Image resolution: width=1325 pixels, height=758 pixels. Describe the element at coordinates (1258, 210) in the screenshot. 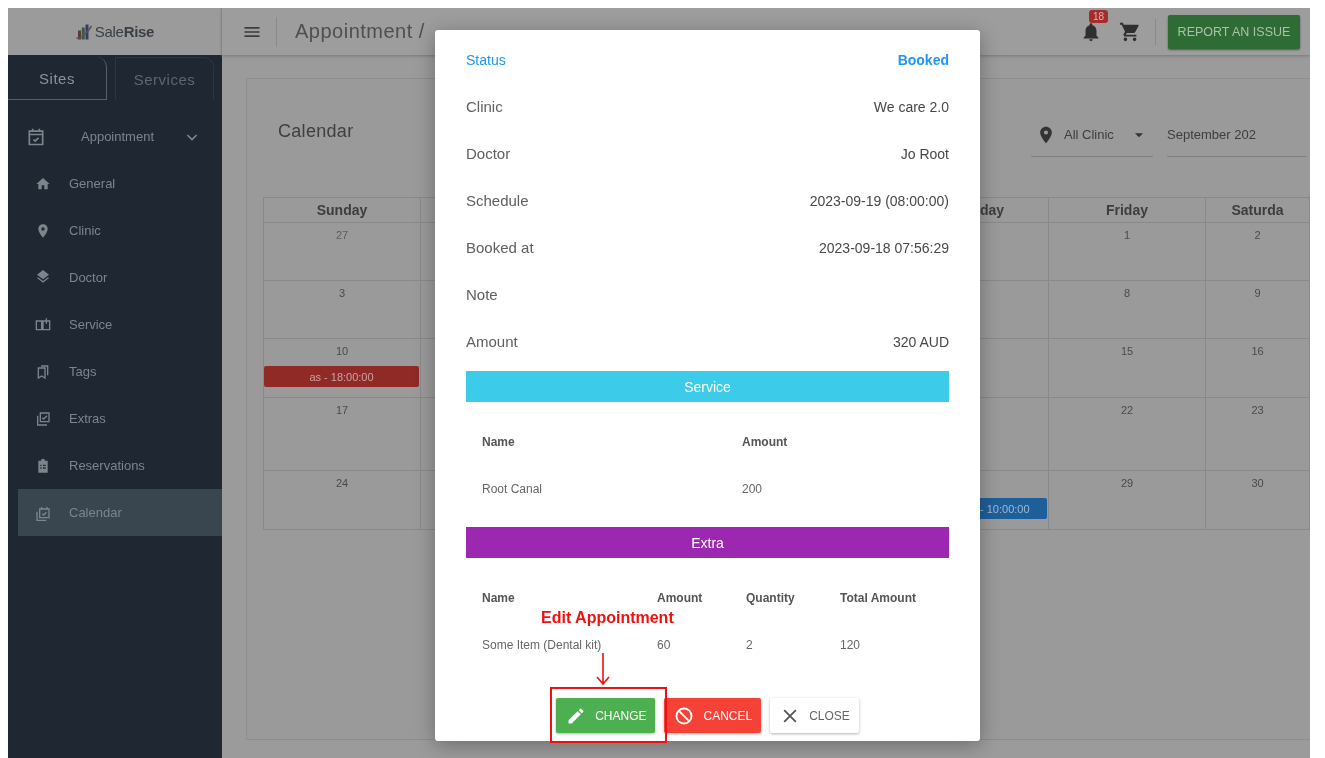

I see `day-header: Saturda` at that location.